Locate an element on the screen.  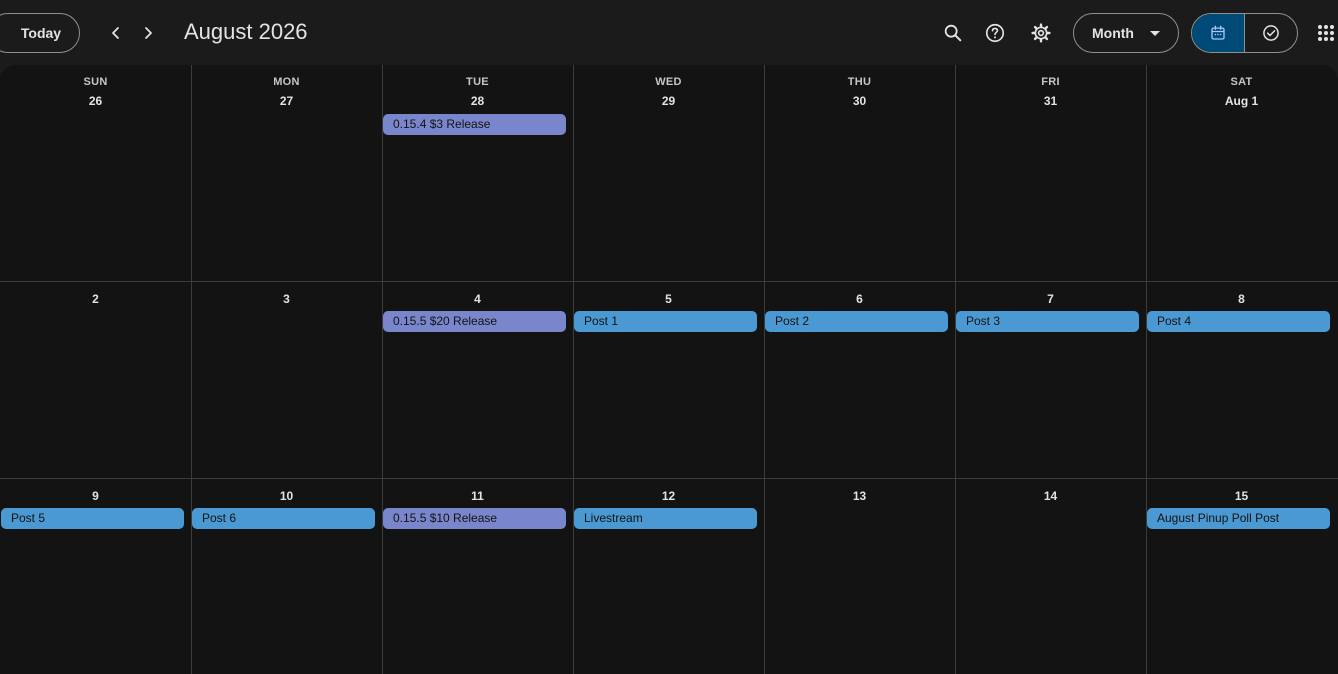
search-icon is located at coordinates (953, 33).